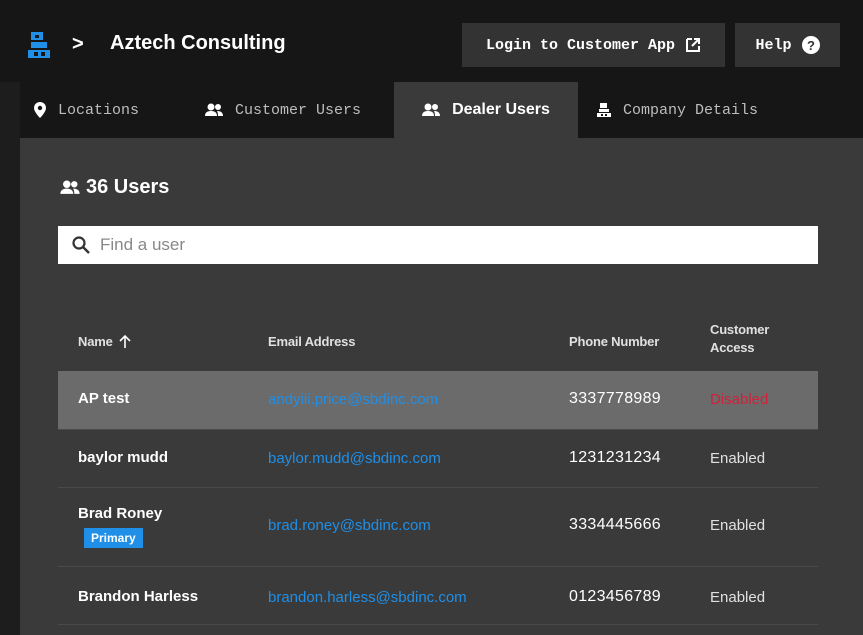 This screenshot has height=635, width=863. Describe the element at coordinates (198, 43) in the screenshot. I see `company-name: Aztech Consulting` at that location.